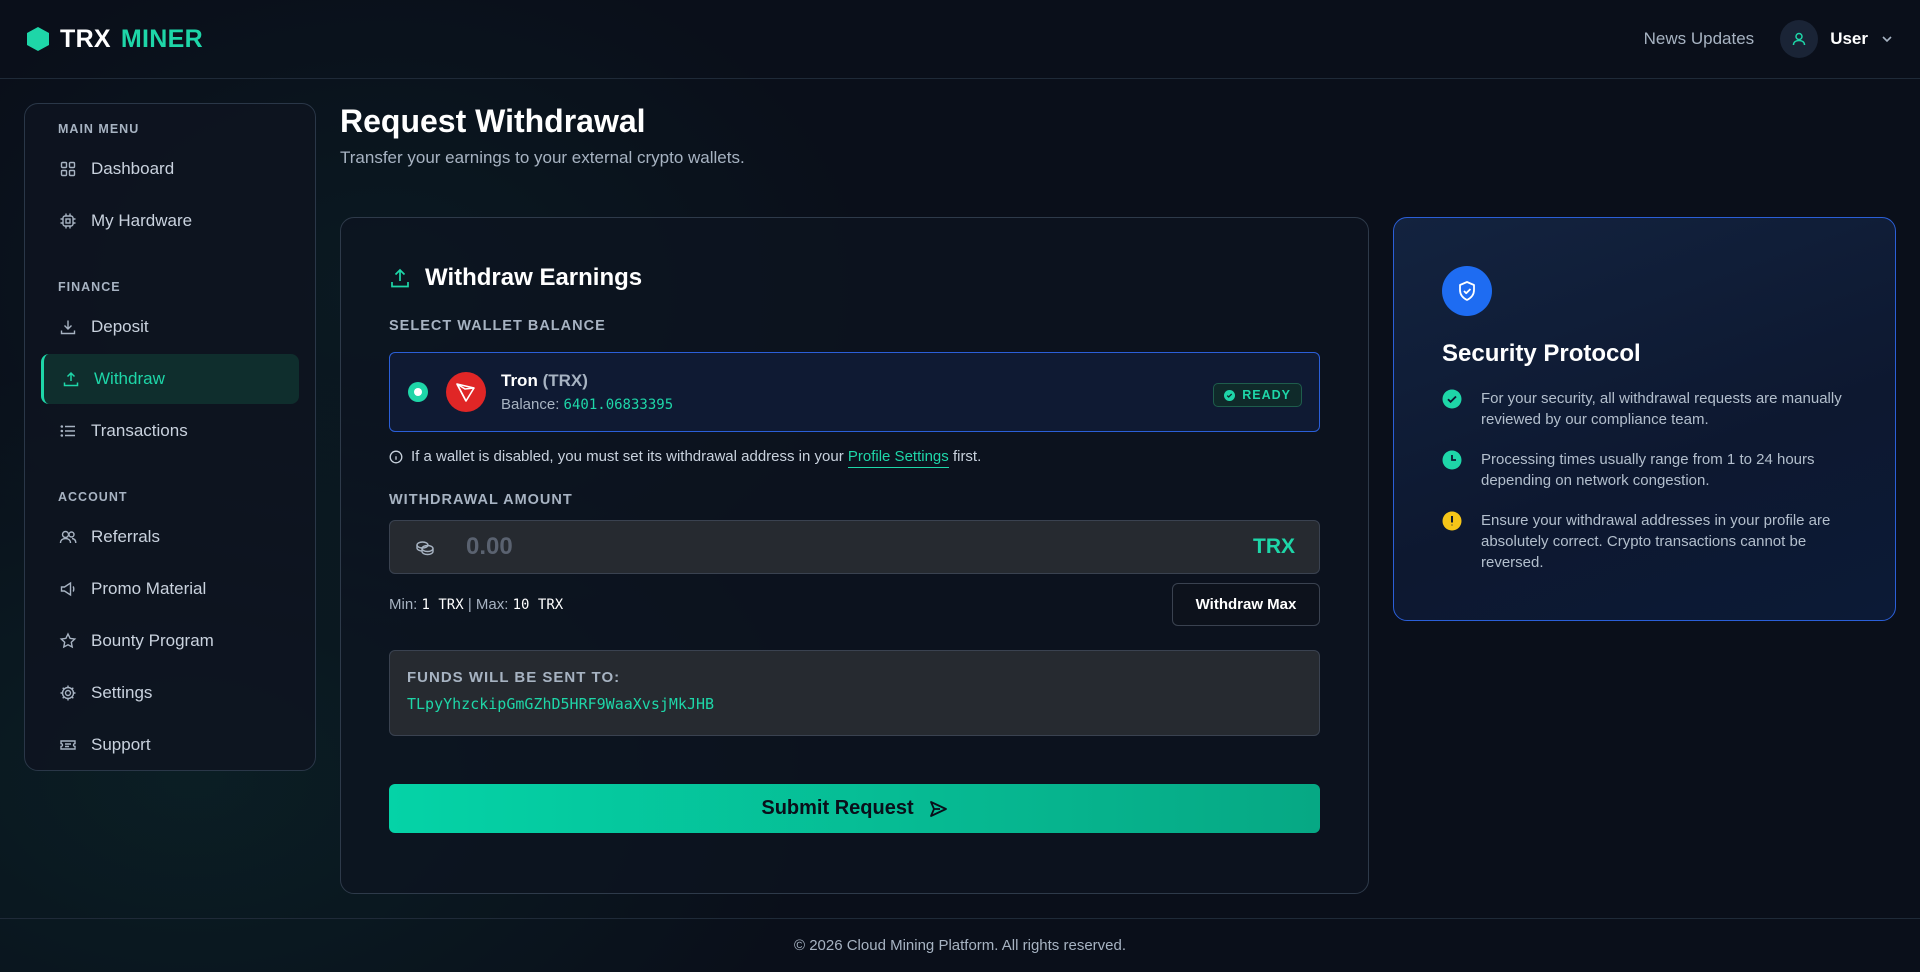 The width and height of the screenshot is (1920, 972). What do you see at coordinates (1266, 395) in the screenshot?
I see `status-text: READY` at bounding box center [1266, 395].